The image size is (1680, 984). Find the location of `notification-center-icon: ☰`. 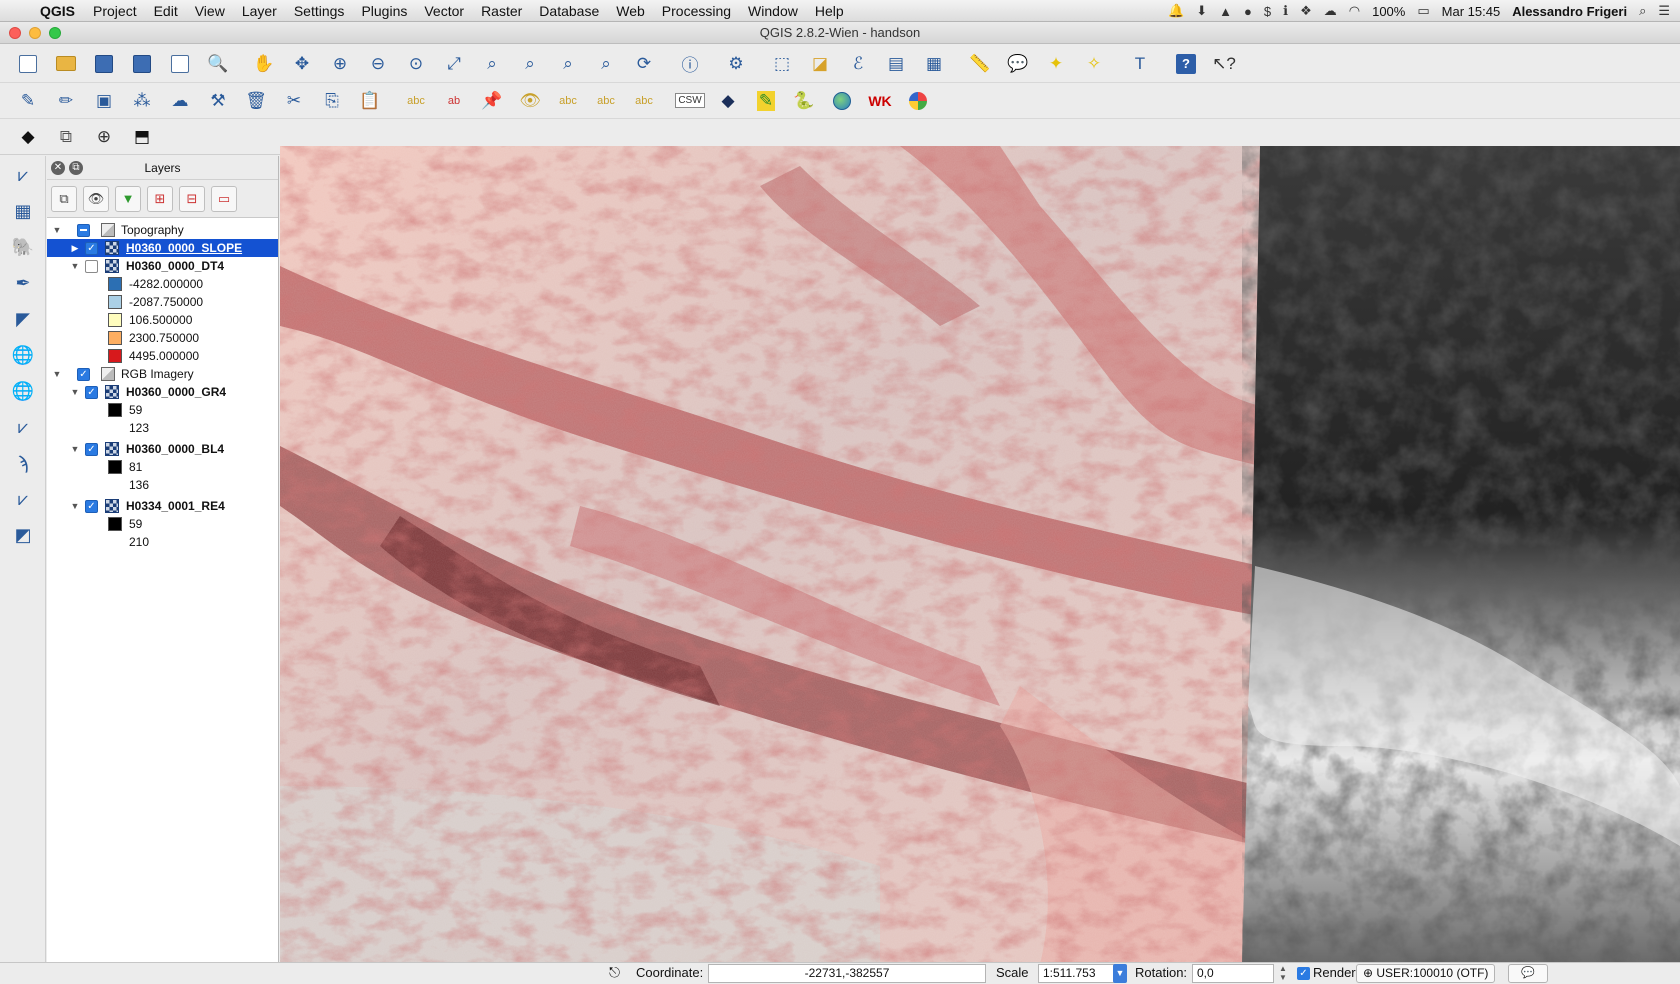

notification-center-icon: ☰ is located at coordinates (1664, 11).